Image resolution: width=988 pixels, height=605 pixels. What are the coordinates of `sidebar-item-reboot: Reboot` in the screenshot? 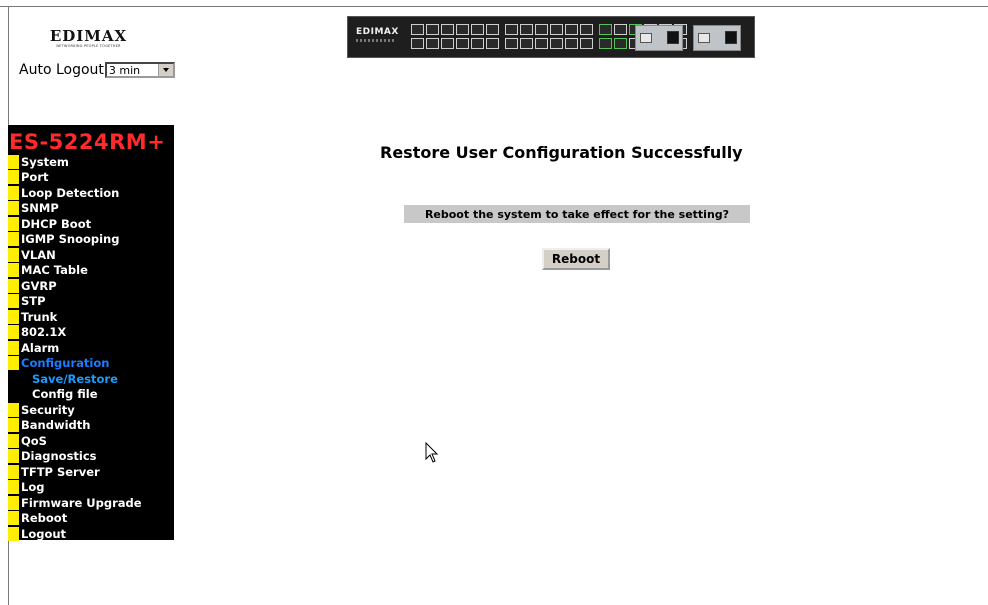 It's located at (91, 519).